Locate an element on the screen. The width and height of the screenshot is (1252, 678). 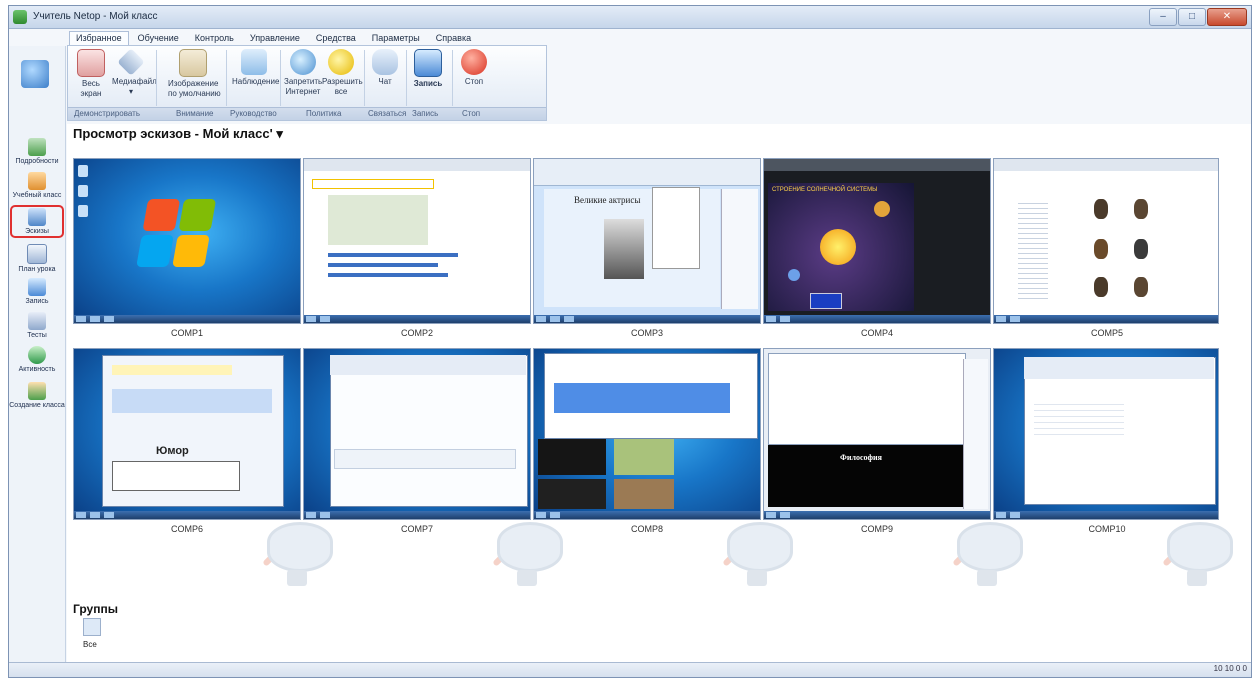
minimize-button: – is located at coordinates (1163, 17).